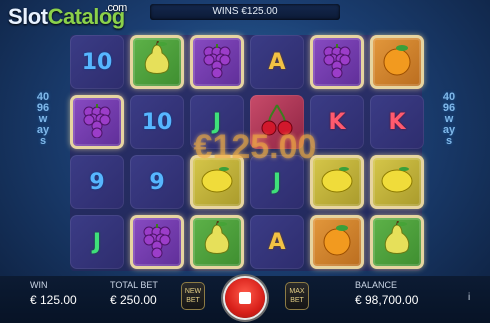 This screenshot has height=323, width=490. I want to click on wins-value: €125.00, so click(259, 11).